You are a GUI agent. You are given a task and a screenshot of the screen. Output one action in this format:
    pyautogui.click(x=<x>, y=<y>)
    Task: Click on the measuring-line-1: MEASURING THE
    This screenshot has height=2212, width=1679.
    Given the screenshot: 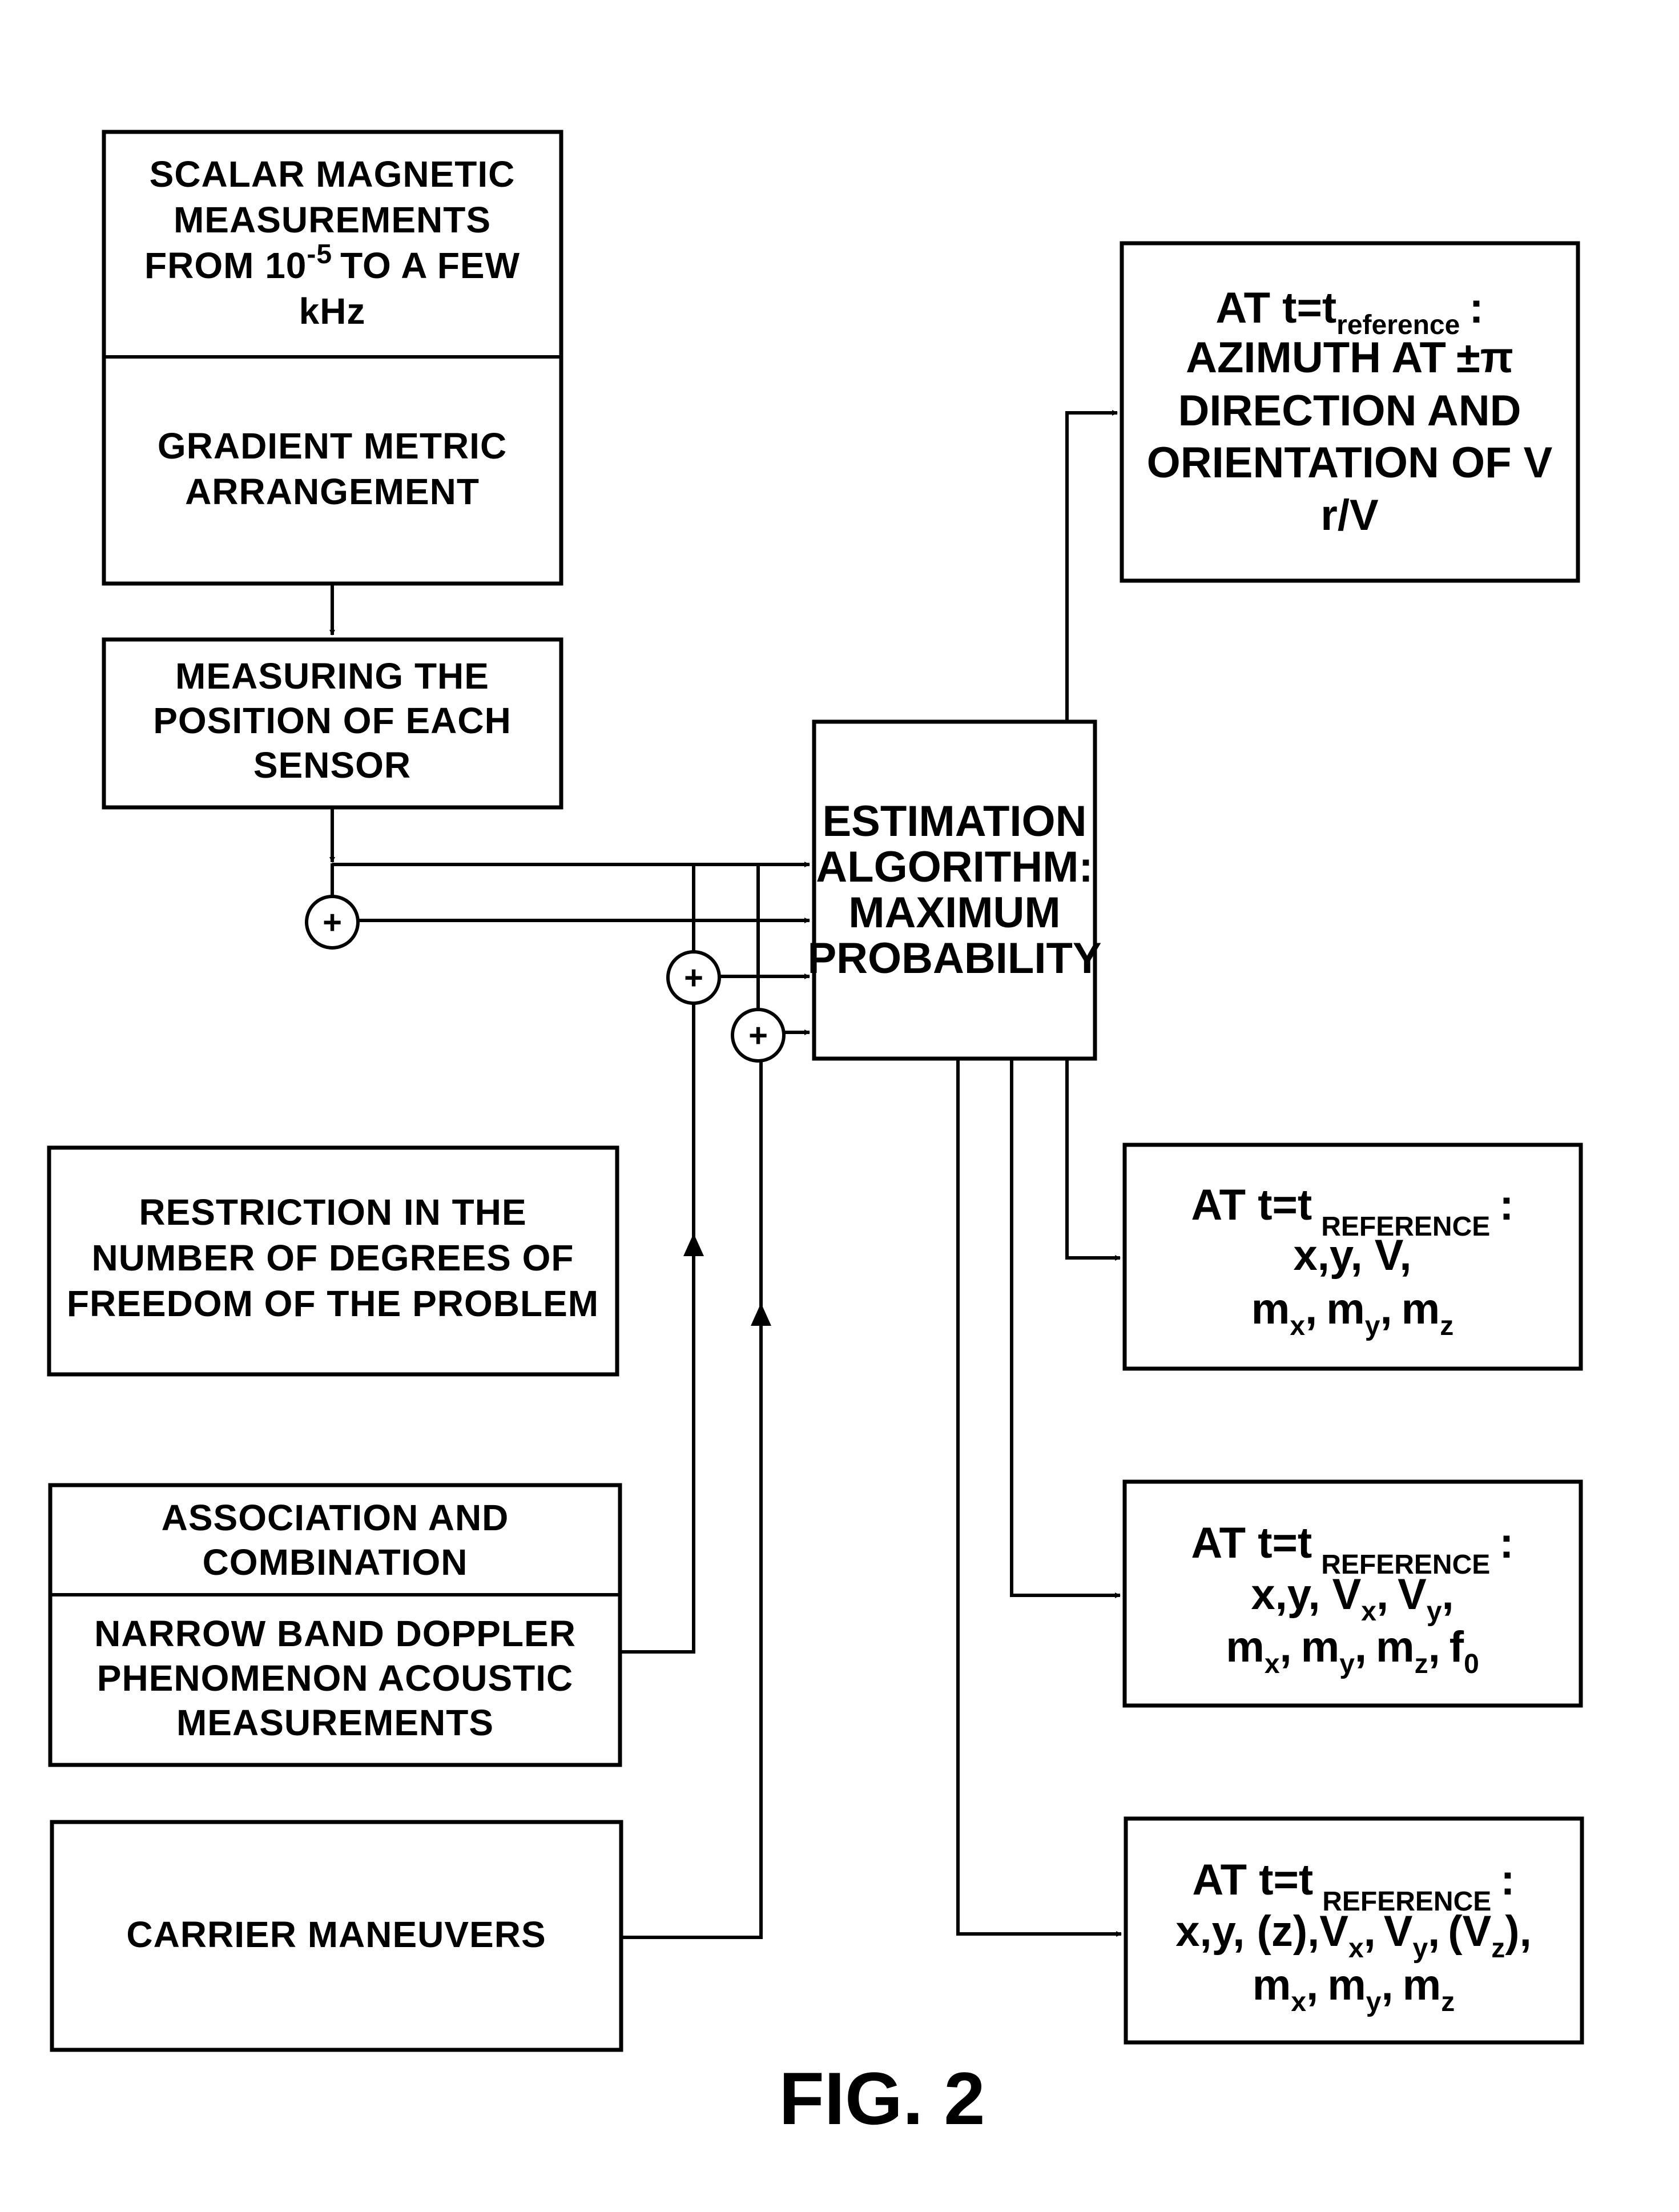 What is the action you would take?
    pyautogui.click(x=332, y=676)
    